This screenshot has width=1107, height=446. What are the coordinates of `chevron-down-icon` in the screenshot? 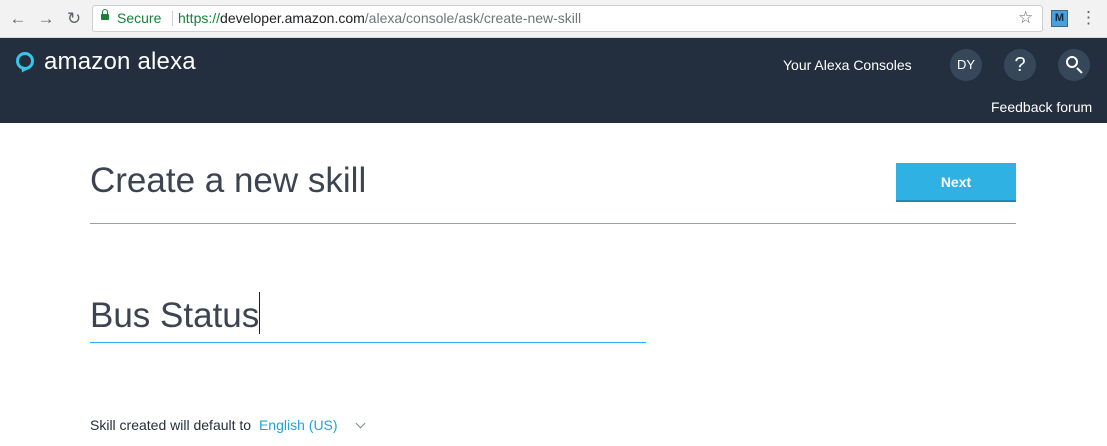 It's located at (361, 423).